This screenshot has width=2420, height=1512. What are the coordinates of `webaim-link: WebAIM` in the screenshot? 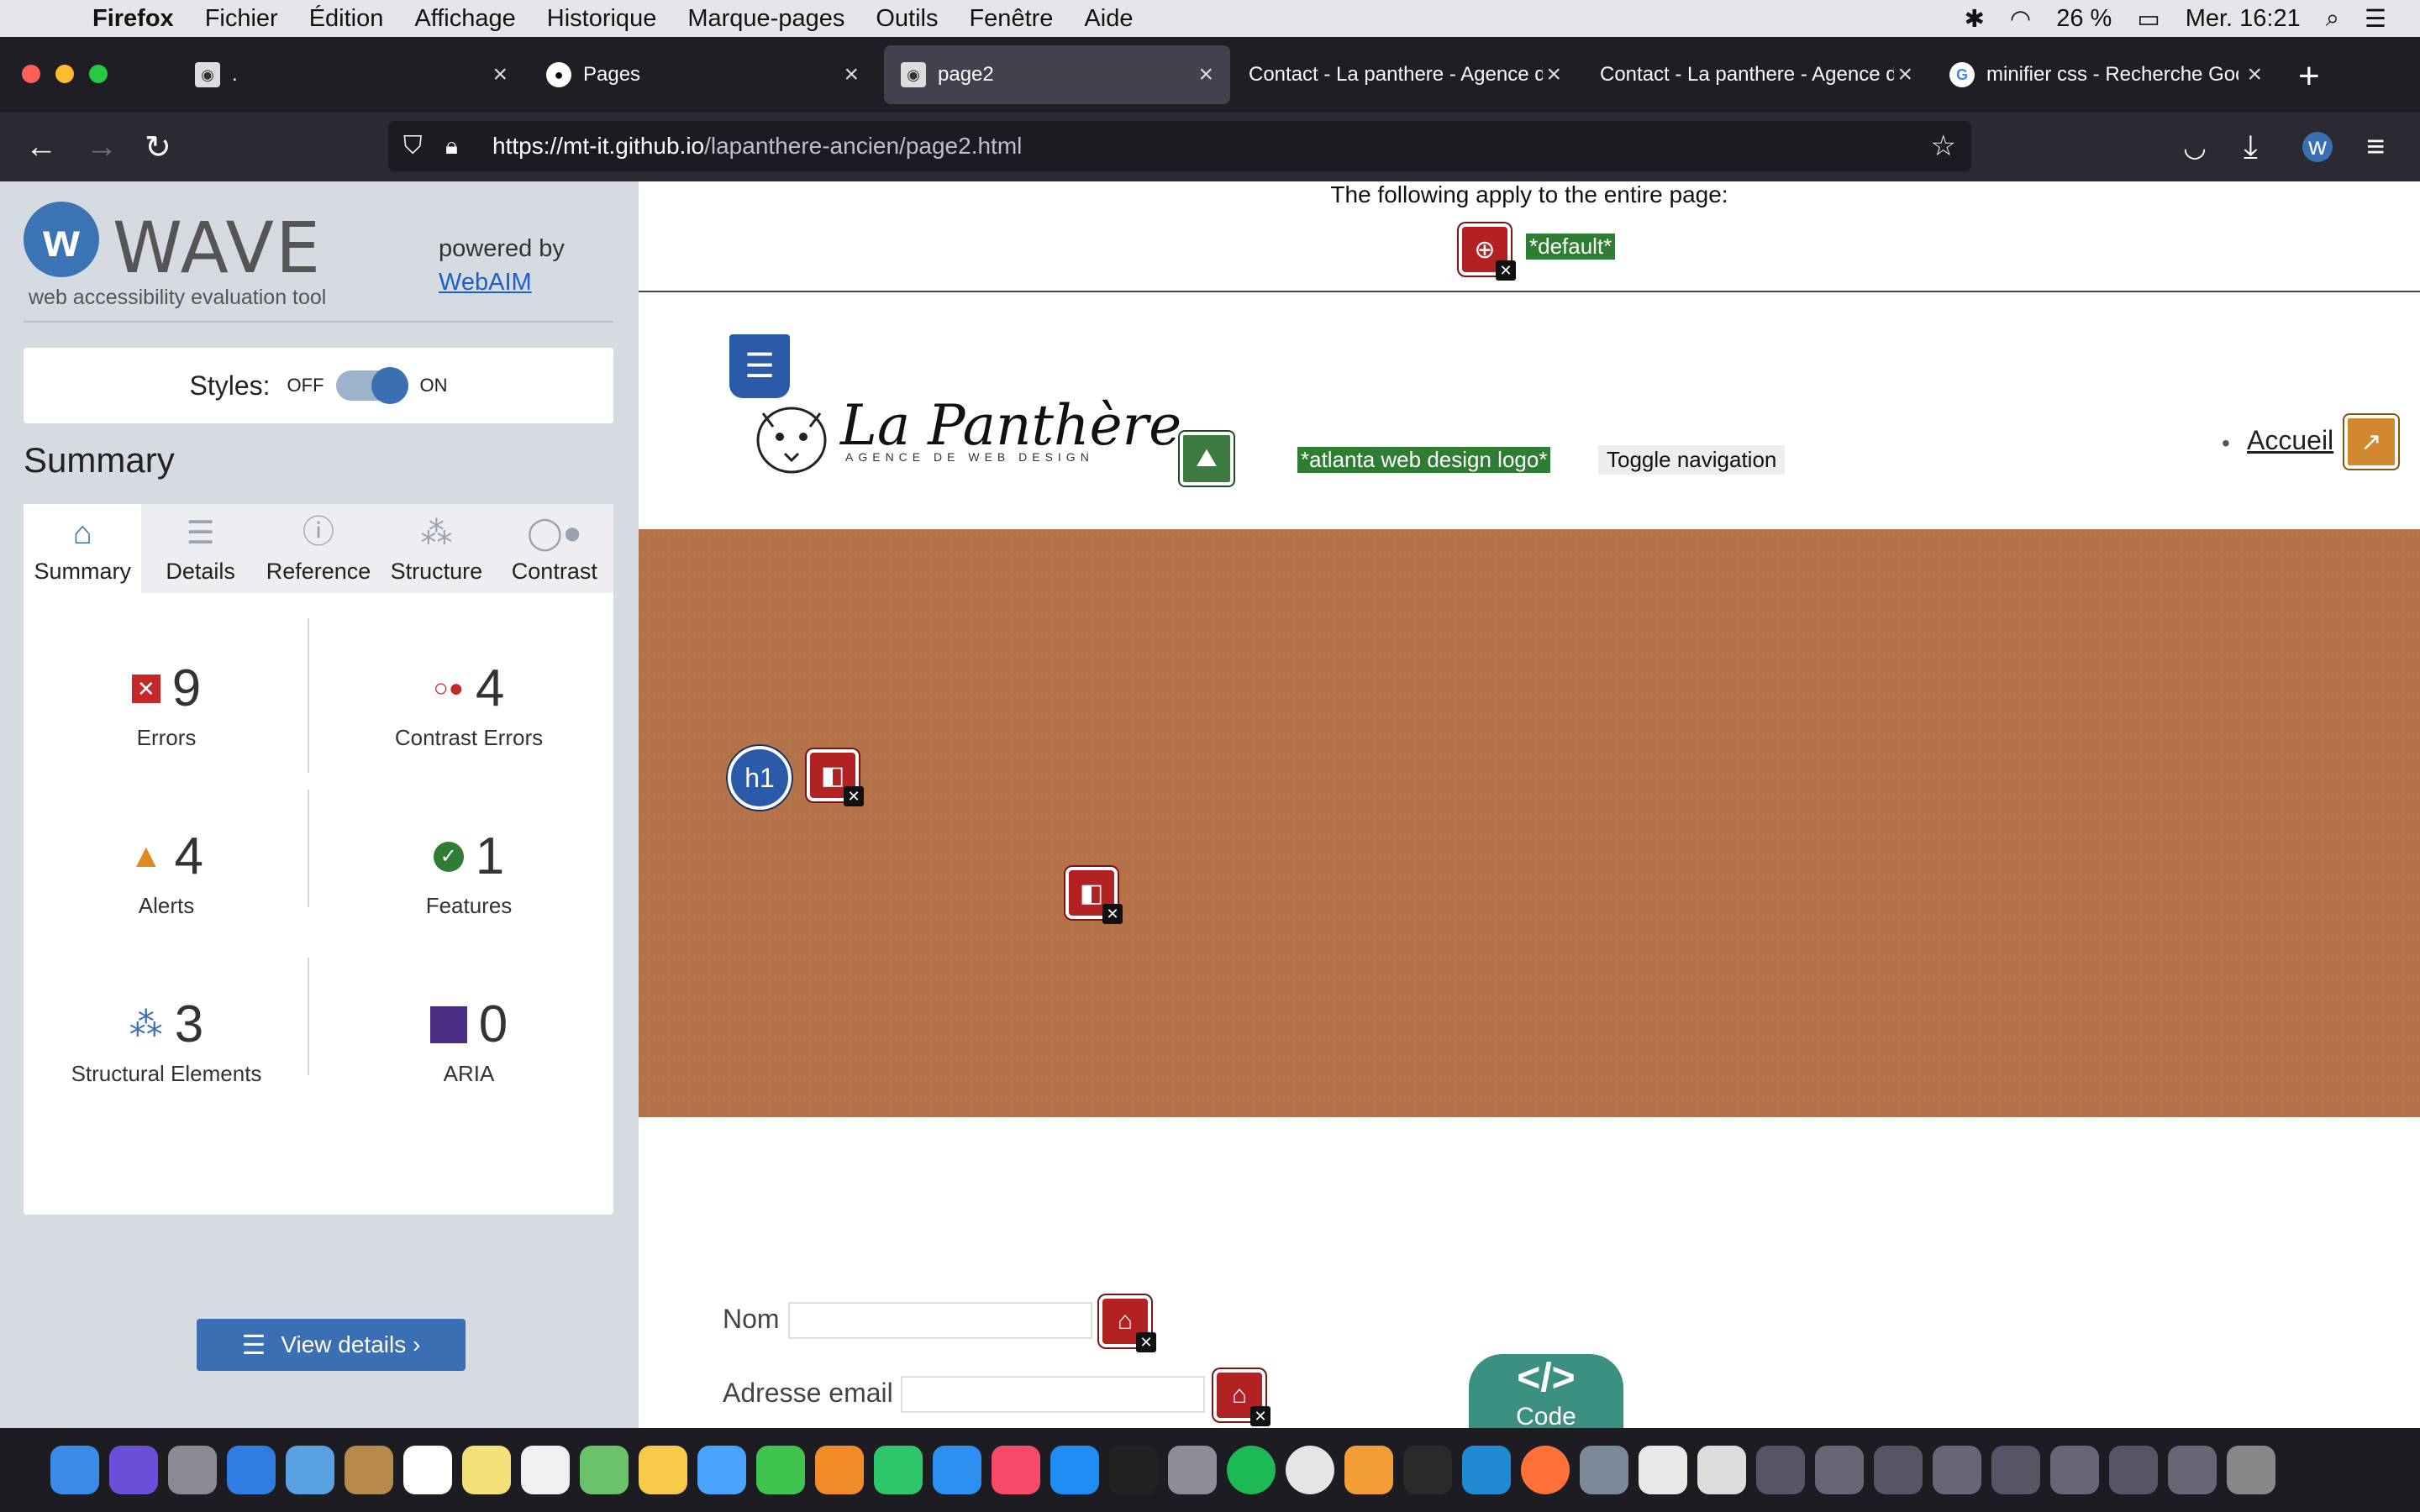 It's located at (485, 282).